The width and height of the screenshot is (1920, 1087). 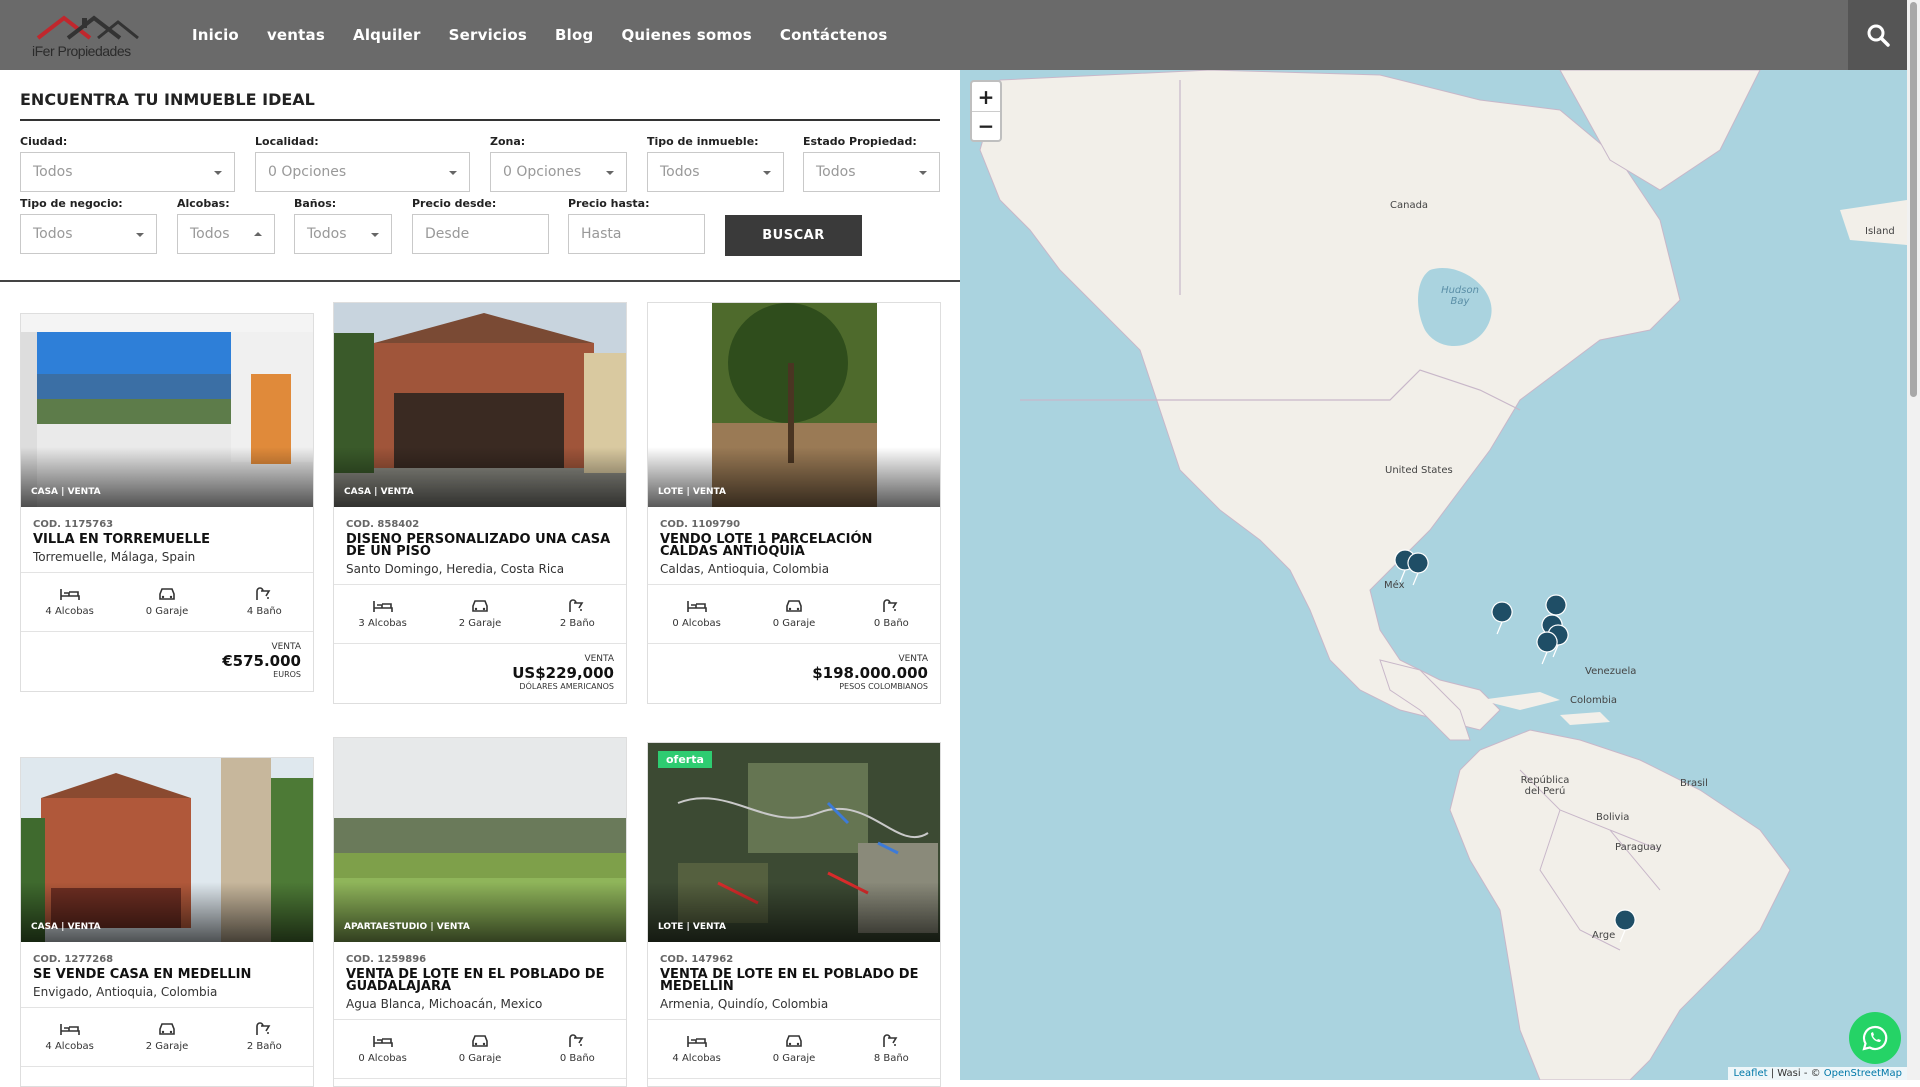 What do you see at coordinates (125, 992) in the screenshot?
I see `listing-location: Envigado, Antioquia, Colombia` at bounding box center [125, 992].